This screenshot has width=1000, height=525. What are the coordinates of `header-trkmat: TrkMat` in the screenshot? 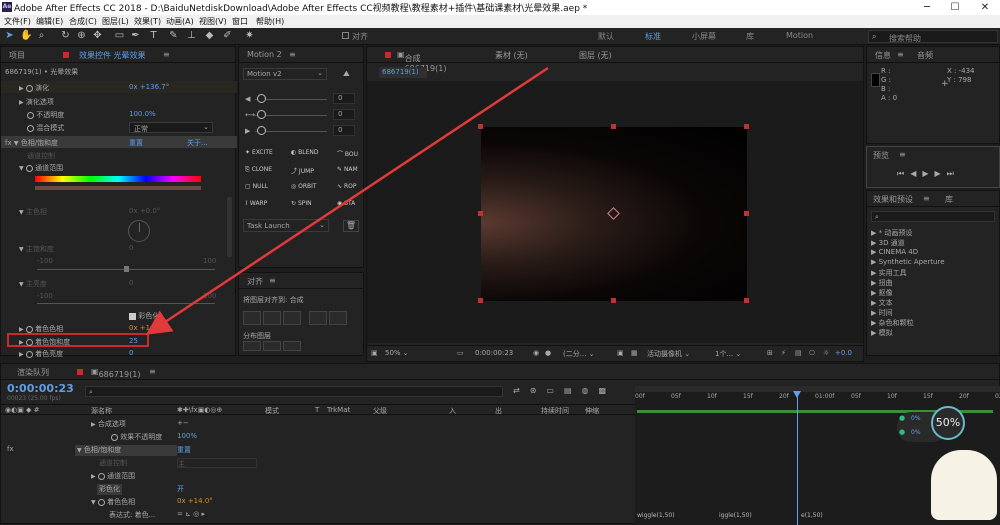 It's located at (338, 410).